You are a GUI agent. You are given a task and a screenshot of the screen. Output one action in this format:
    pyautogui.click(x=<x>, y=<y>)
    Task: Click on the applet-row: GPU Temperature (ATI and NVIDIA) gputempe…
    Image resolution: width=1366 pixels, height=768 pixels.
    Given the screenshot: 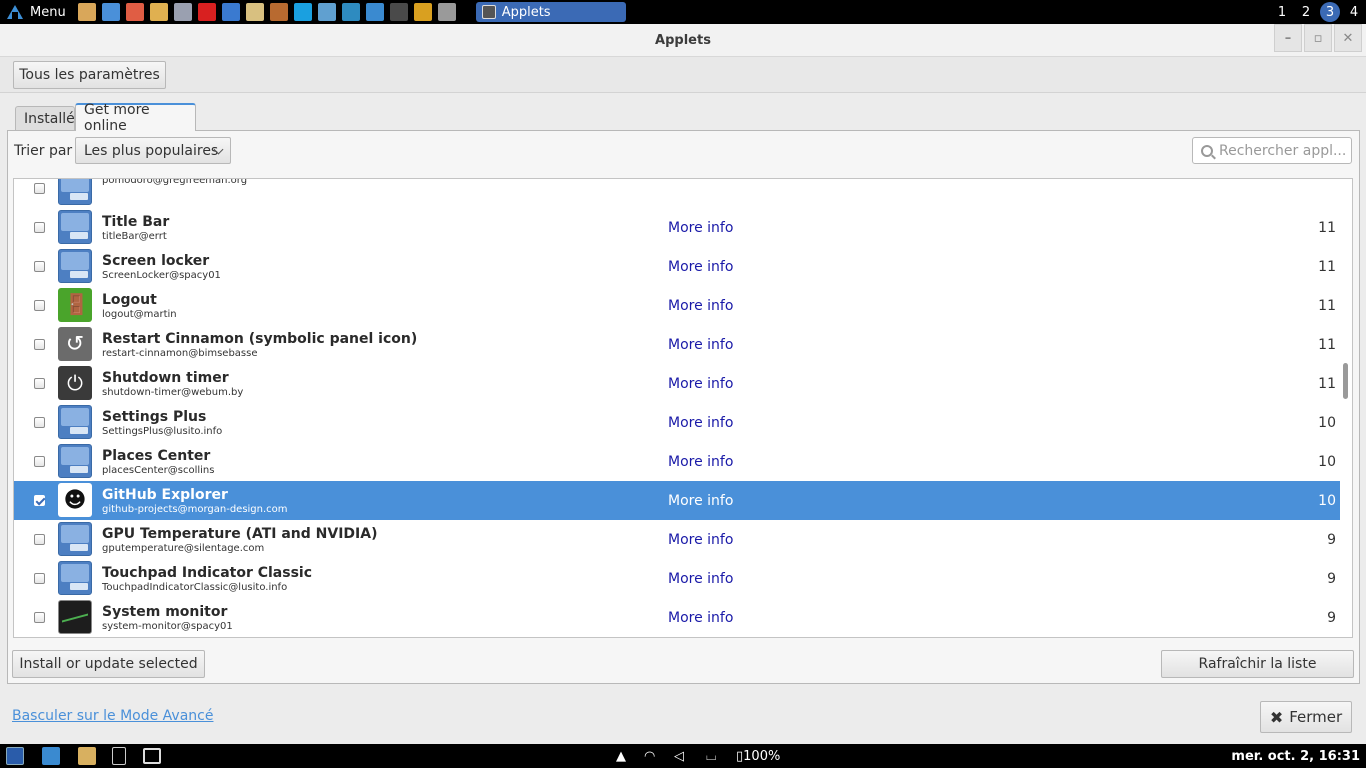 What is the action you would take?
    pyautogui.click(x=677, y=539)
    